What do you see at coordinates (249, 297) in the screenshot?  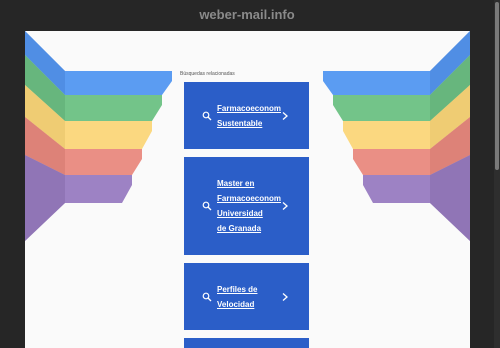 I see `related-search-text: Perfiles de Velocidad` at bounding box center [249, 297].